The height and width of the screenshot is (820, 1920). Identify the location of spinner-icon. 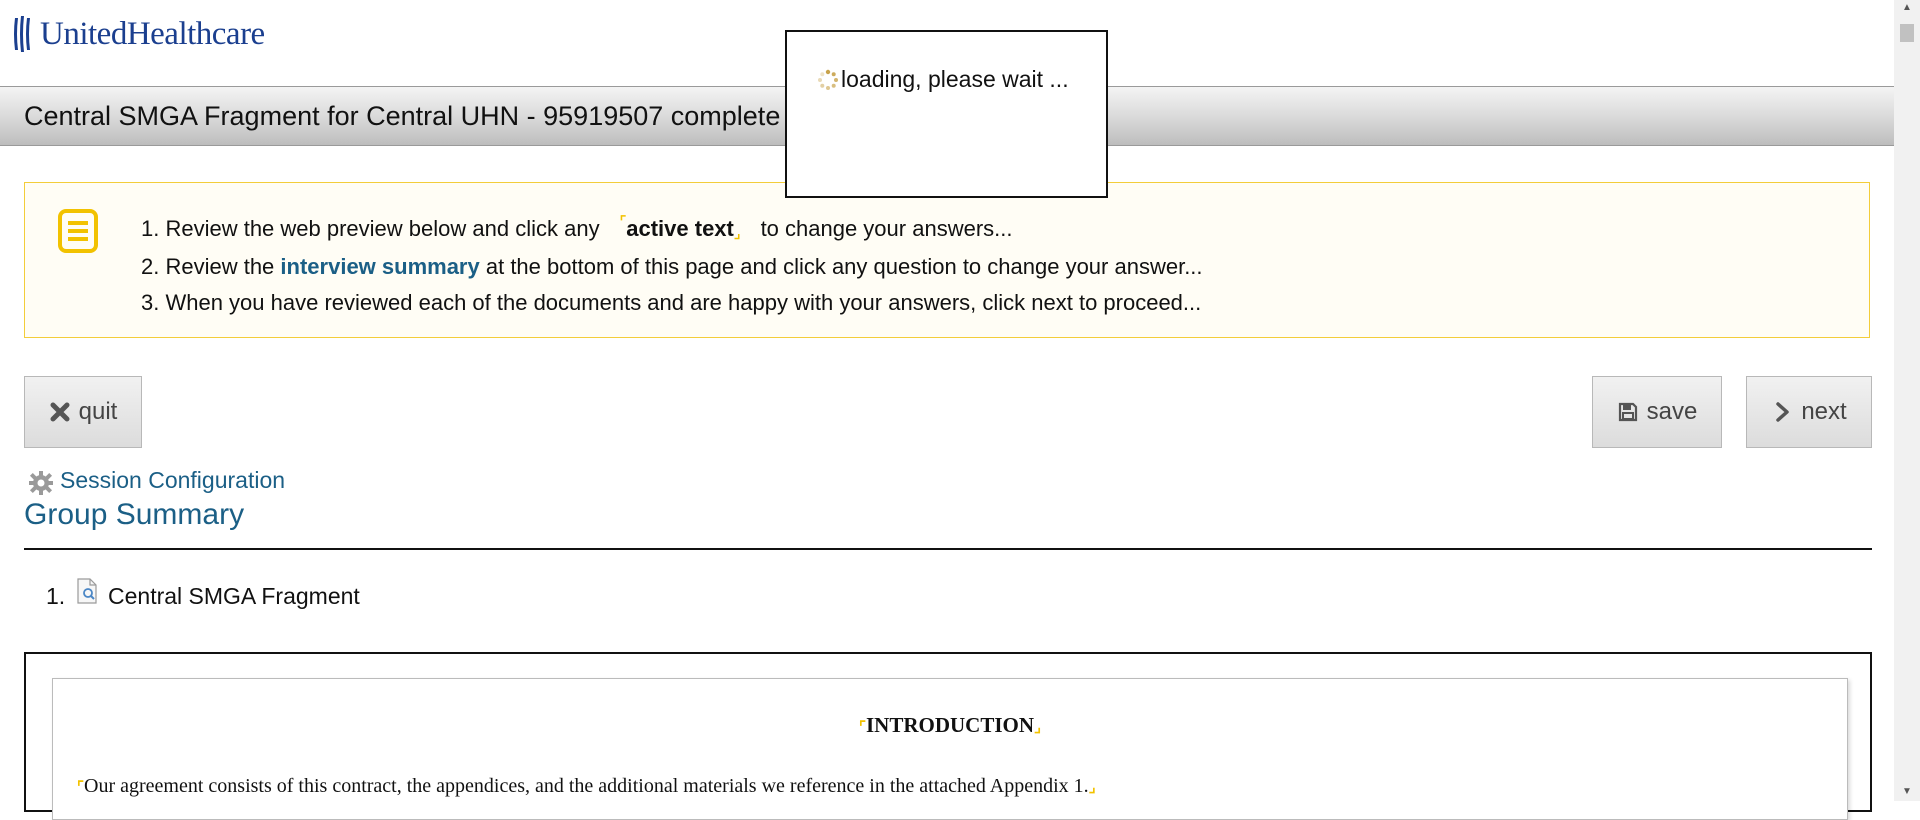
(828, 79).